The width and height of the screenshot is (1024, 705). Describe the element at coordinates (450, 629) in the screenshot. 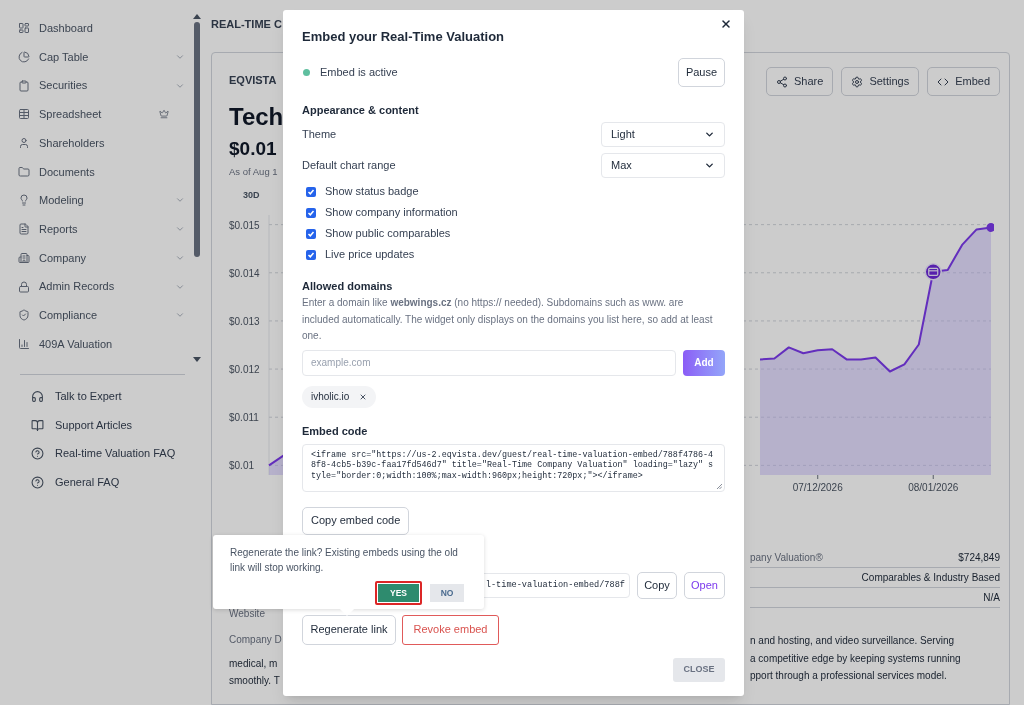

I see `revoke-button: Revoke embed` at that location.